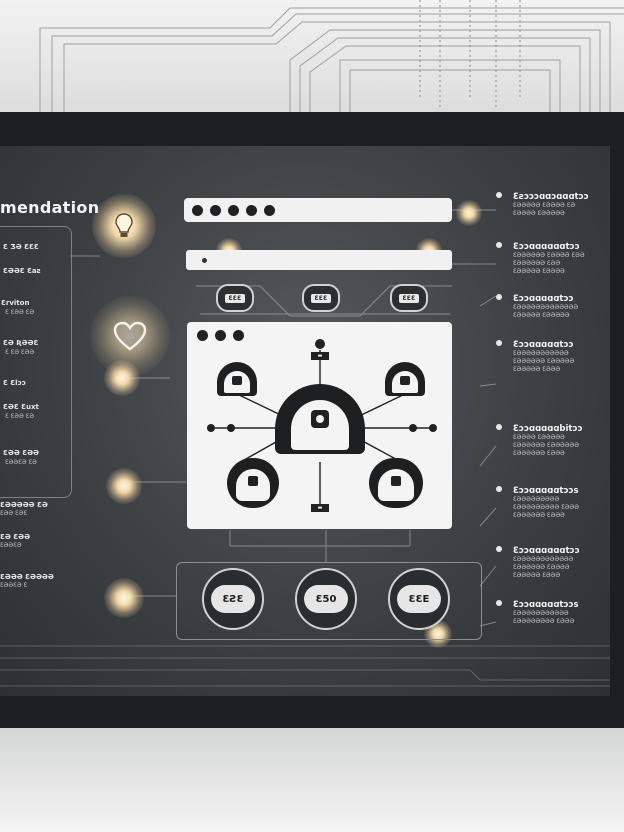 The height and width of the screenshot is (832, 624). I want to click on recommendation-detail: ƐƏƏƏƏƏ ƐƏƏƏƏ, so click(539, 271).